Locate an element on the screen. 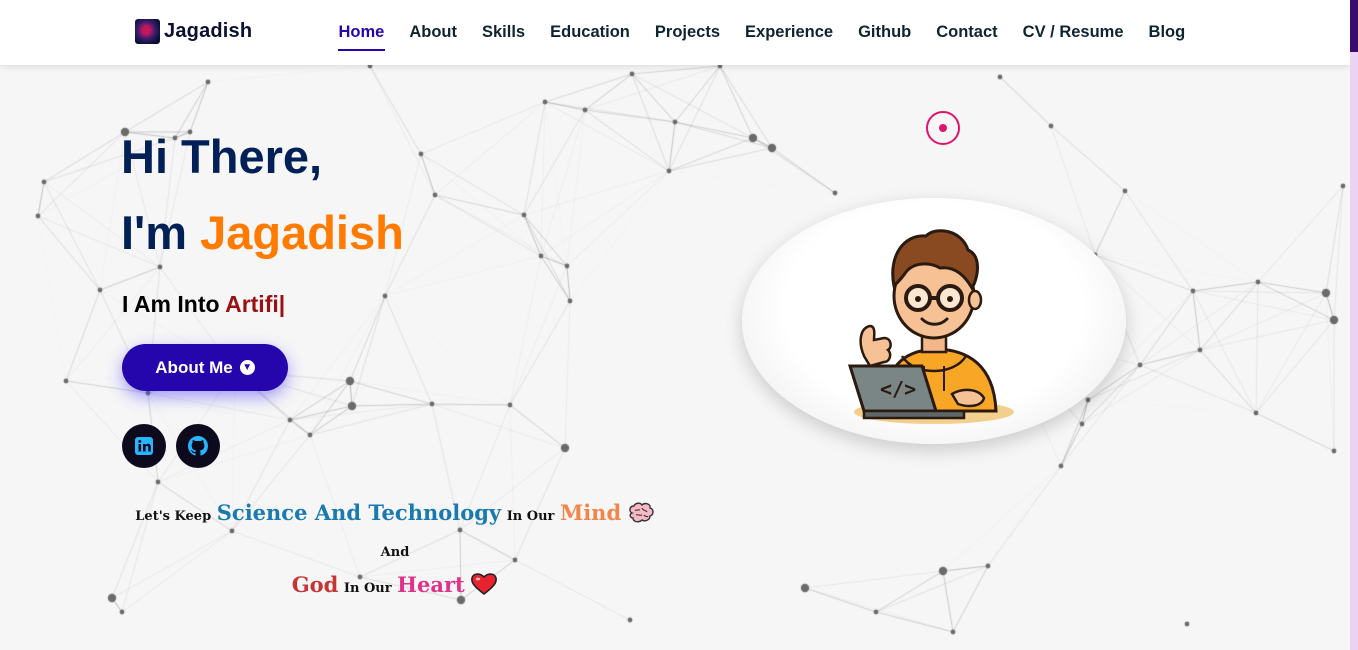 The image size is (1358, 650). avatar-oval: </> is located at coordinates (934, 321).